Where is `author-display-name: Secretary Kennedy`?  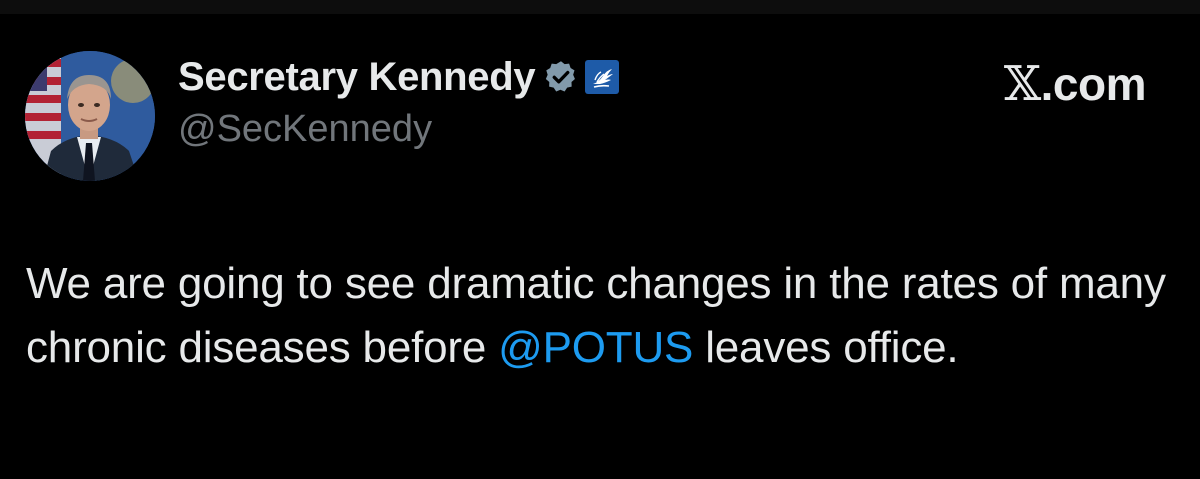
author-display-name: Secretary Kennedy is located at coordinates (357, 77).